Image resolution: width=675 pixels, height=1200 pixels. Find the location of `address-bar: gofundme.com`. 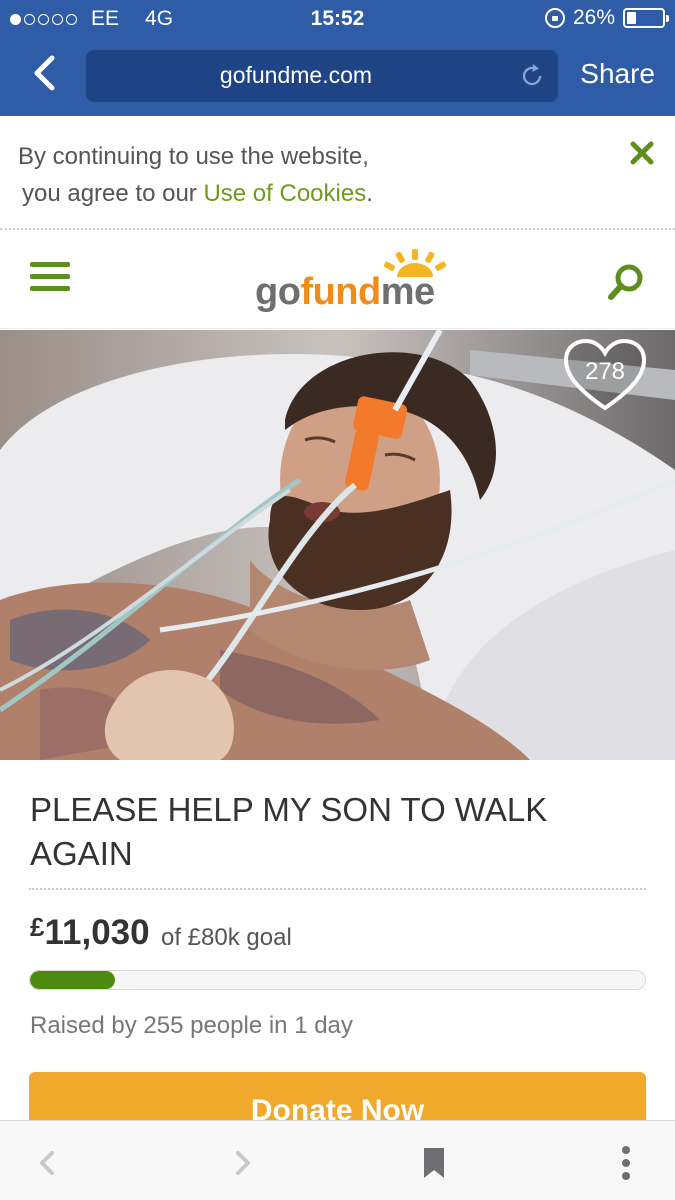

address-bar: gofundme.com is located at coordinates (322, 76).